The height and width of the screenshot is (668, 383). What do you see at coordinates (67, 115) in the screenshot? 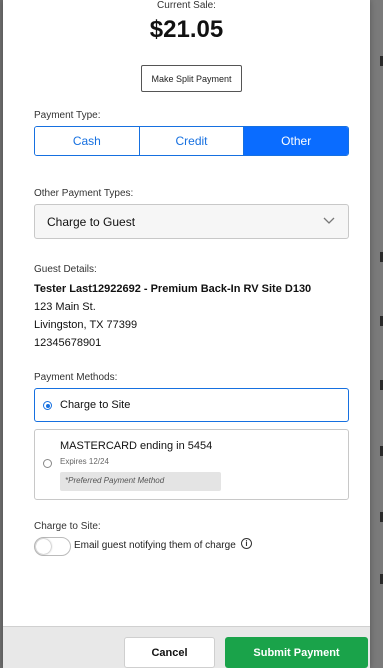
I see `payment-type-label: Payment Type:` at bounding box center [67, 115].